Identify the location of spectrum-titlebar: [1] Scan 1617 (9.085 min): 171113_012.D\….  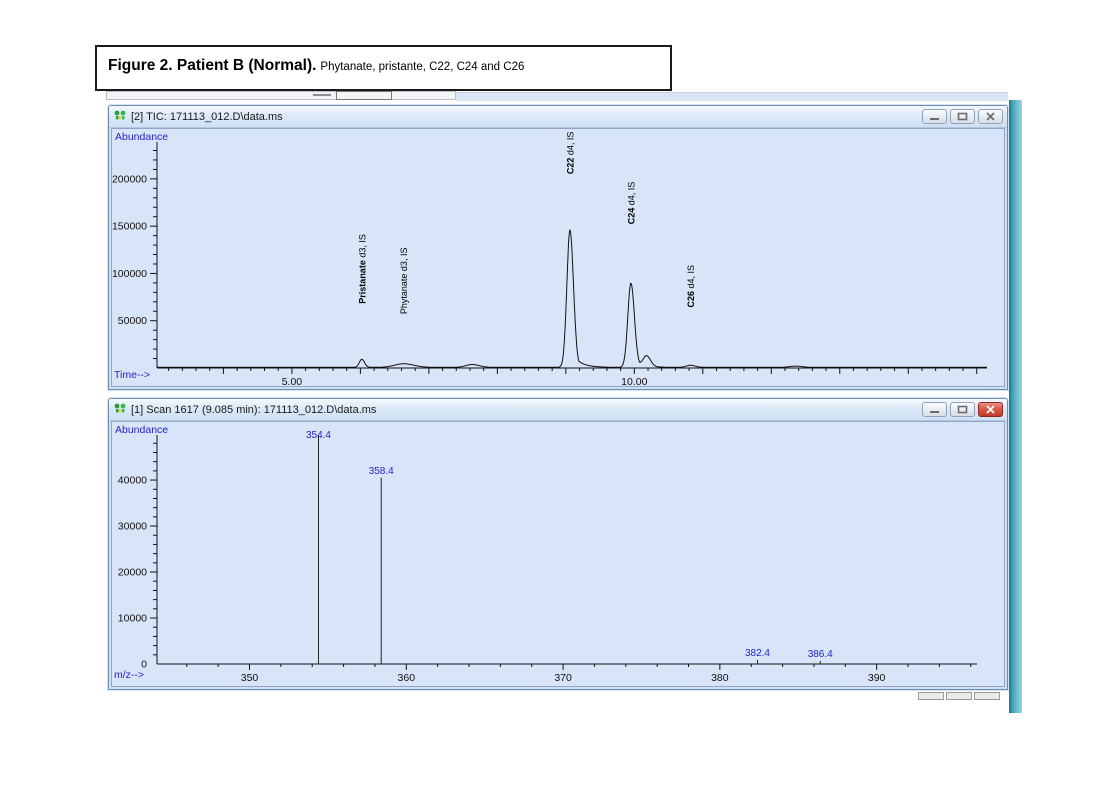
(558, 410).